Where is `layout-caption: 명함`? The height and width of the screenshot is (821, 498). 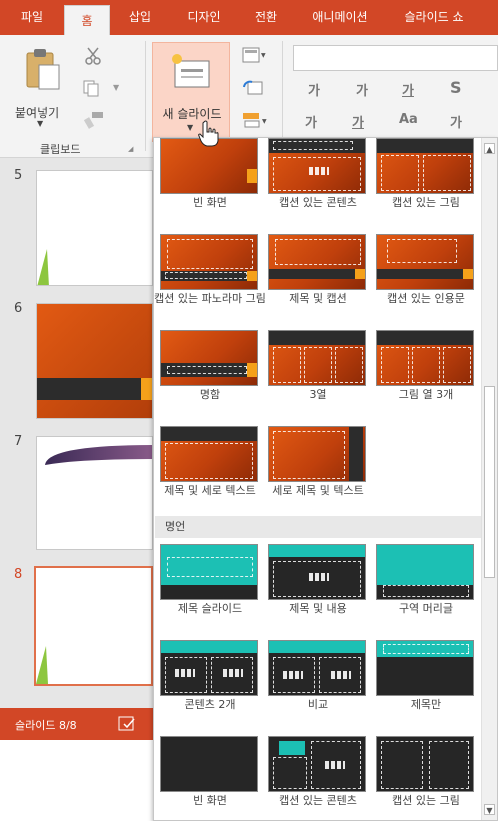
layout-caption: 명함 is located at coordinates (210, 394).